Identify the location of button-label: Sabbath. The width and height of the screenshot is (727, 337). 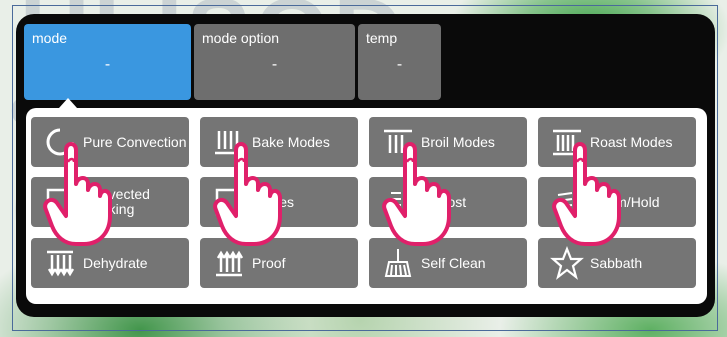
(616, 262).